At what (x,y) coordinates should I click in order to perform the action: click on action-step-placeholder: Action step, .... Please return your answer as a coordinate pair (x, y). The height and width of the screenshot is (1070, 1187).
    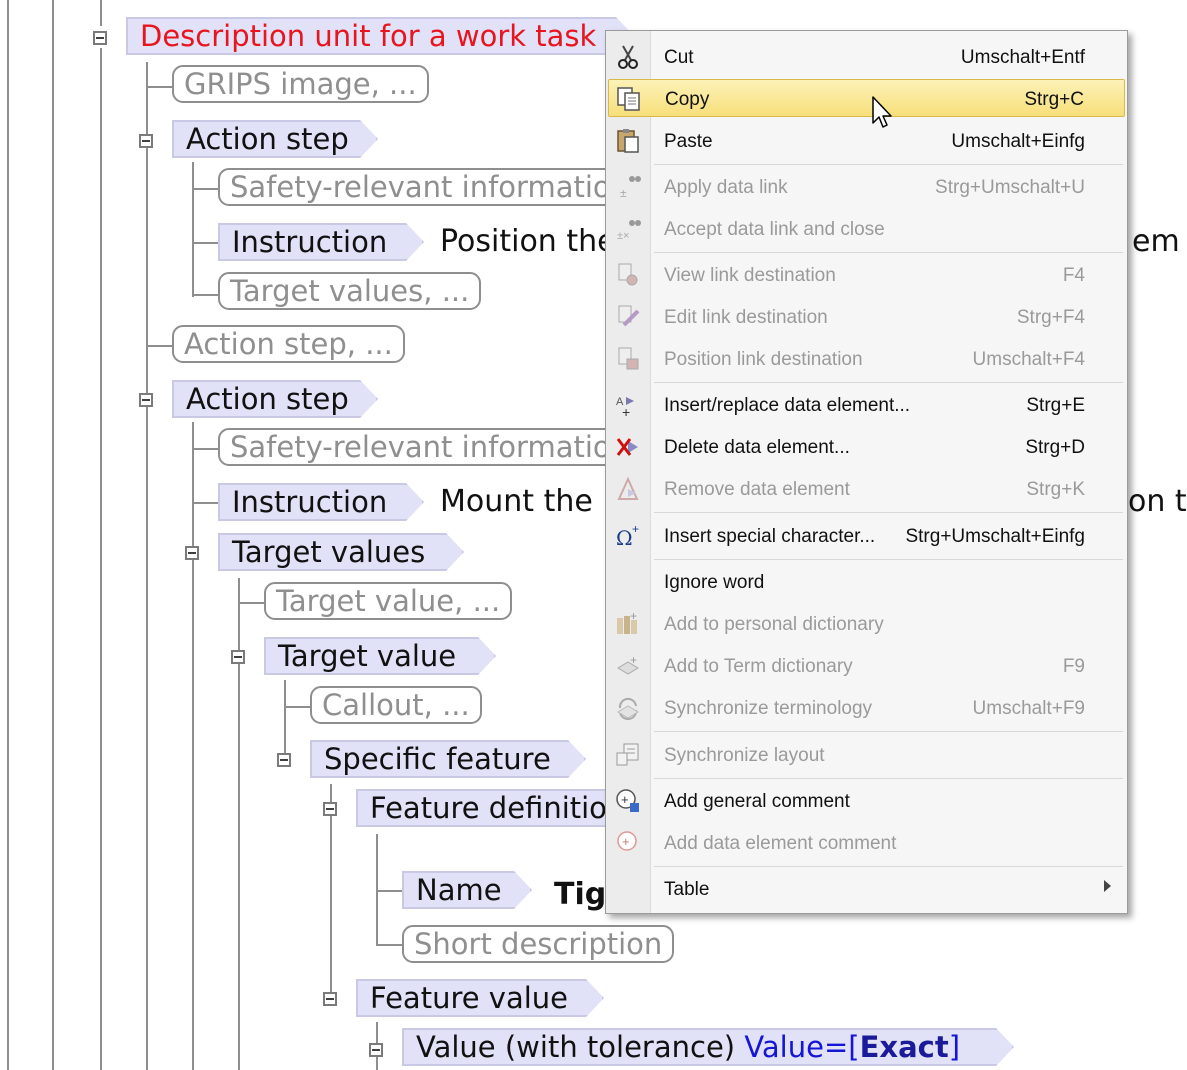
    Looking at the image, I should click on (288, 344).